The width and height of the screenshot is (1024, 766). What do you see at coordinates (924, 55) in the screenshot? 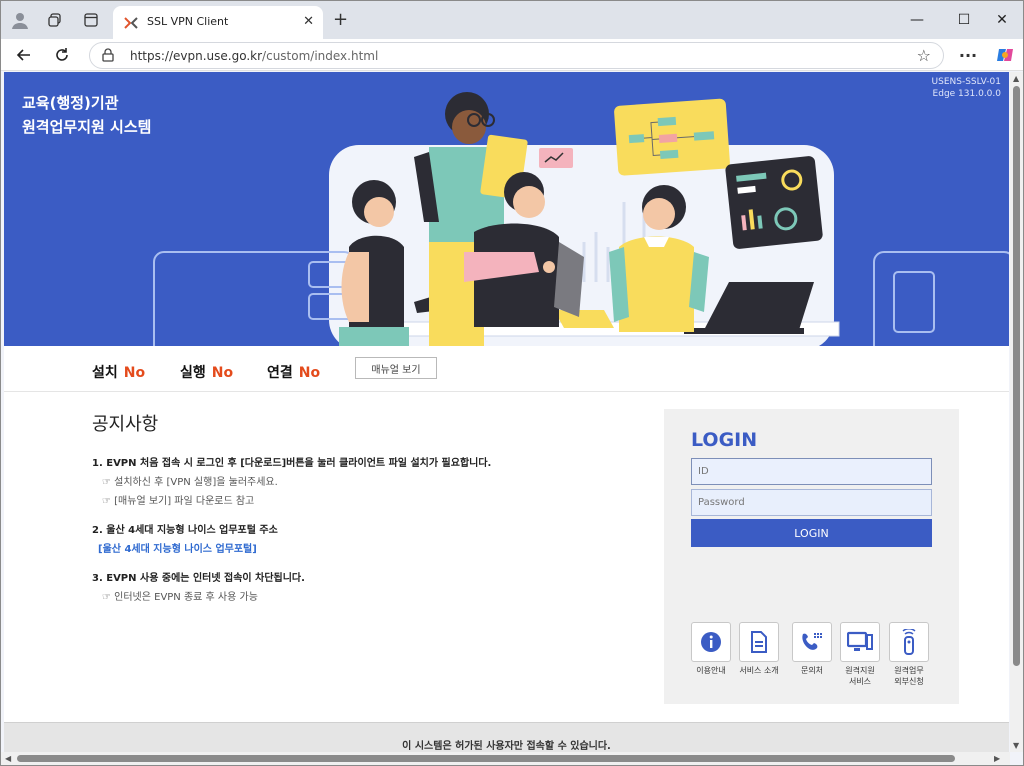
I see `favorite-star-icon: ☆` at bounding box center [924, 55].